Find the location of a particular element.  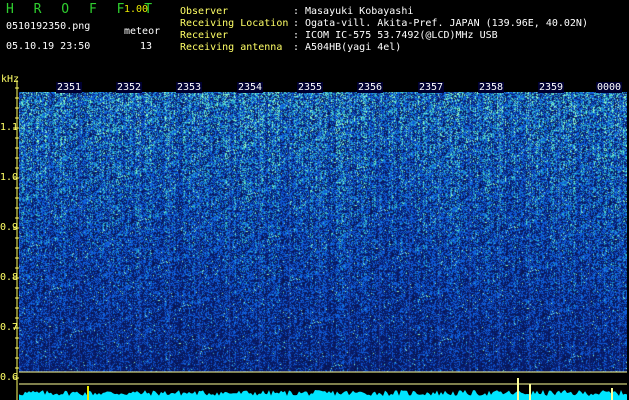

time-label: 2351 is located at coordinates (69, 87).